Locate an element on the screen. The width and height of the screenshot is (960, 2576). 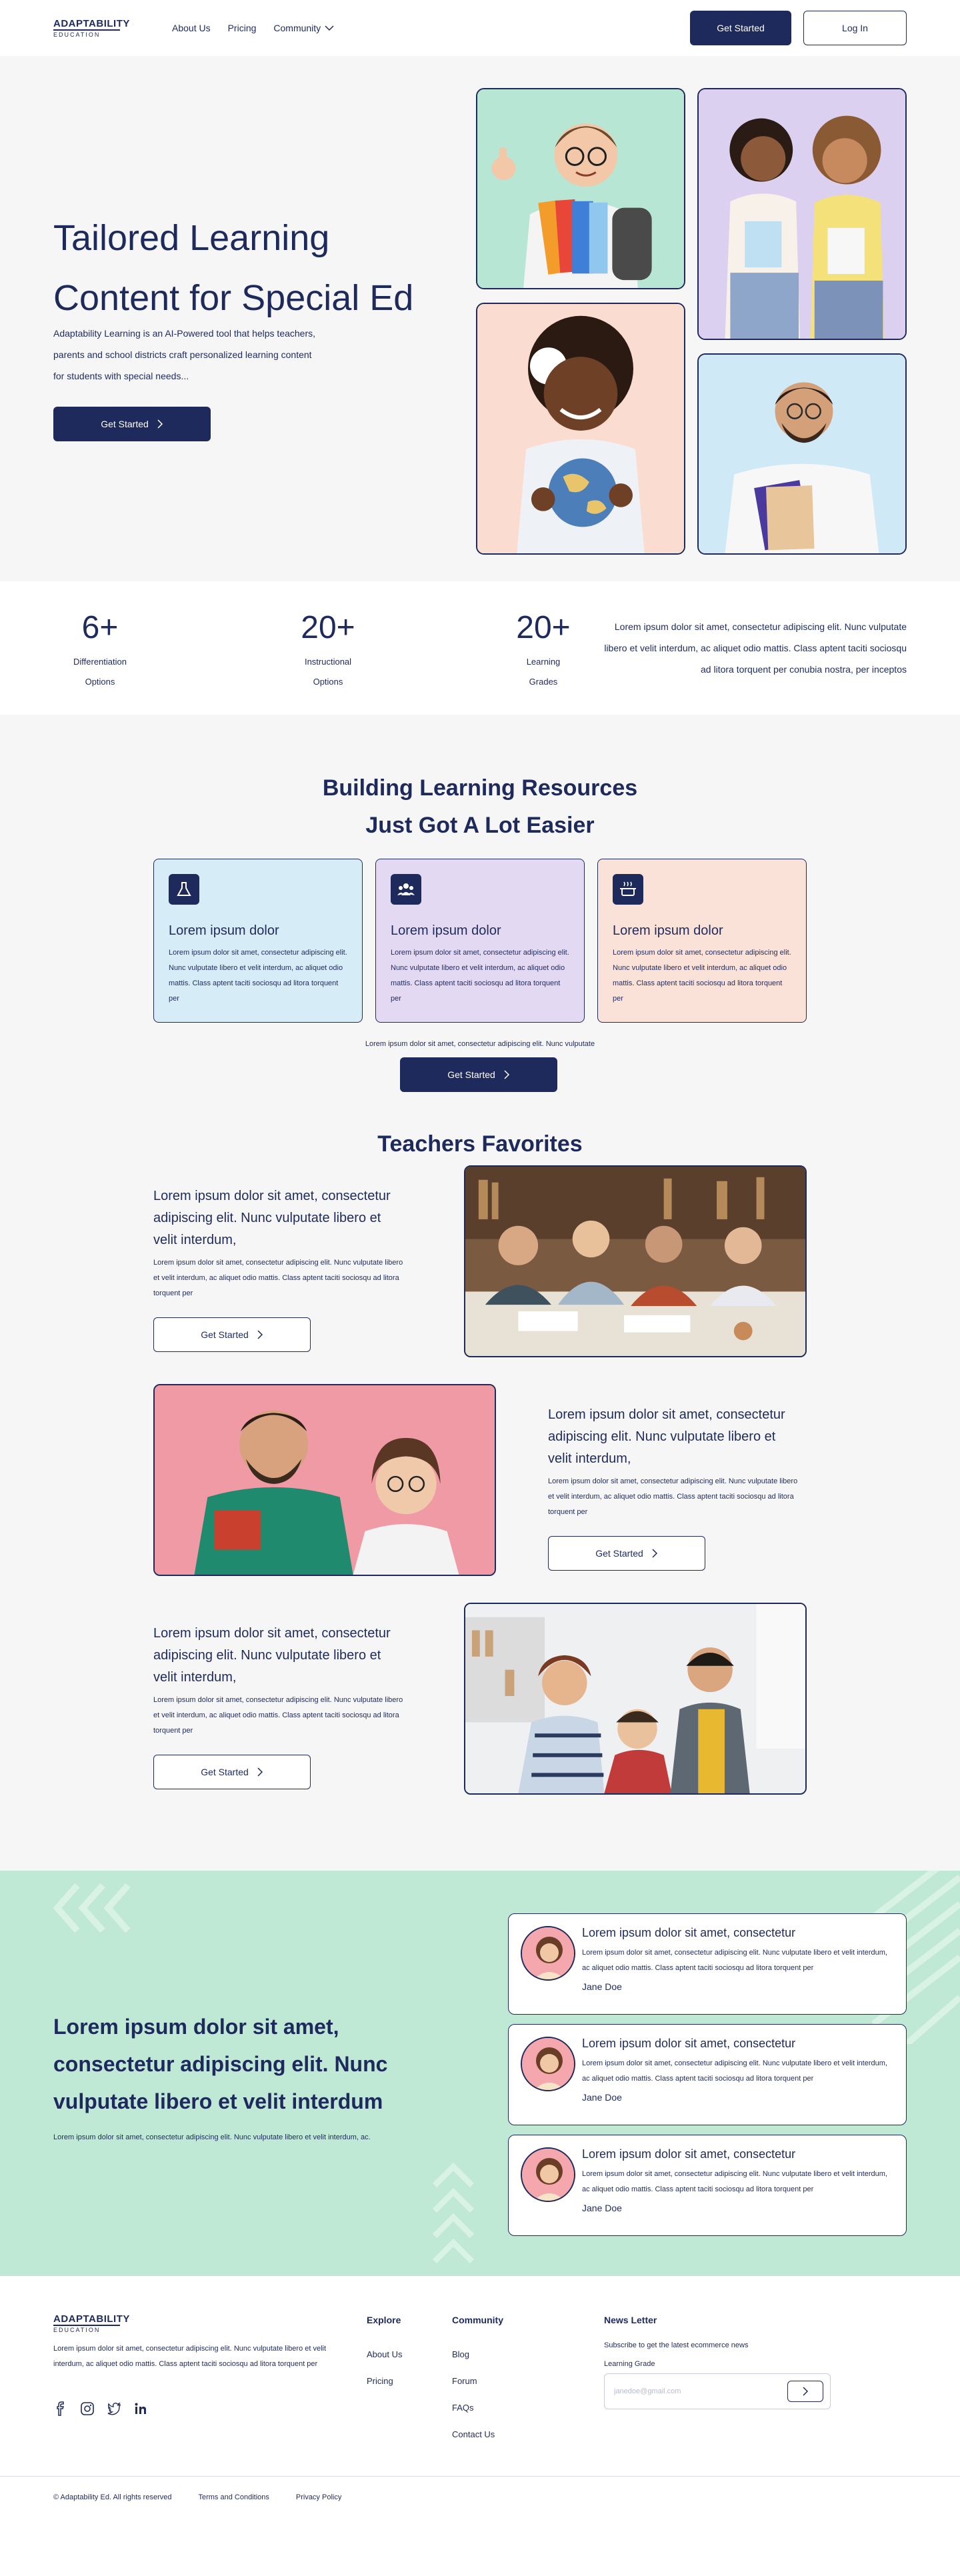
stat-label-line-1: Learning is located at coordinates (543, 662).